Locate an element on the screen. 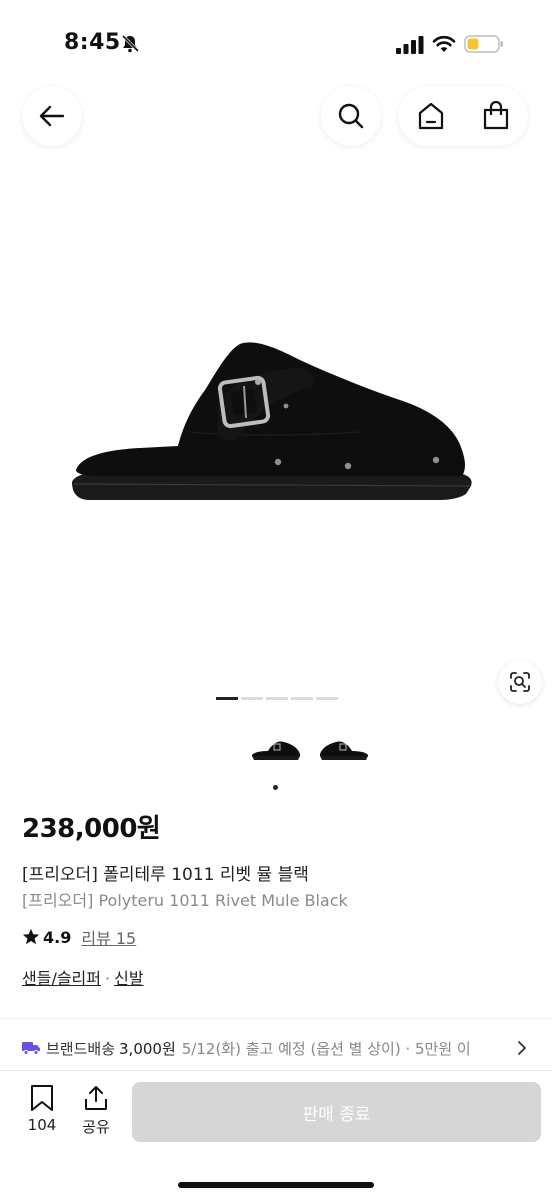  wifi-icon is located at coordinates (444, 43).